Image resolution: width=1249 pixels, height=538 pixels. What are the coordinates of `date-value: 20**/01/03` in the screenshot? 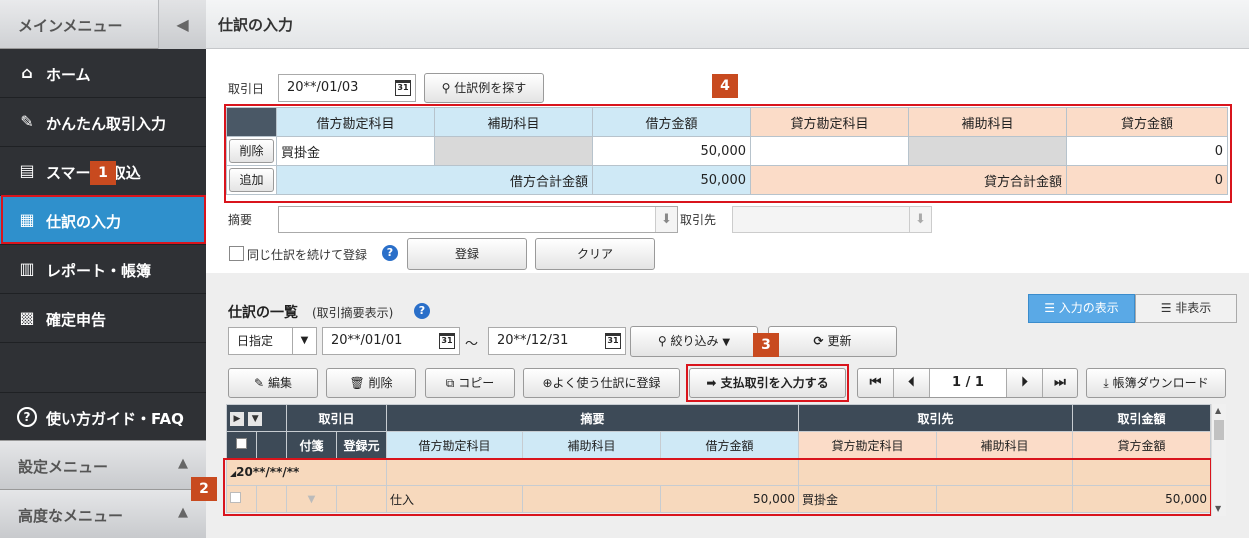 It's located at (323, 87).